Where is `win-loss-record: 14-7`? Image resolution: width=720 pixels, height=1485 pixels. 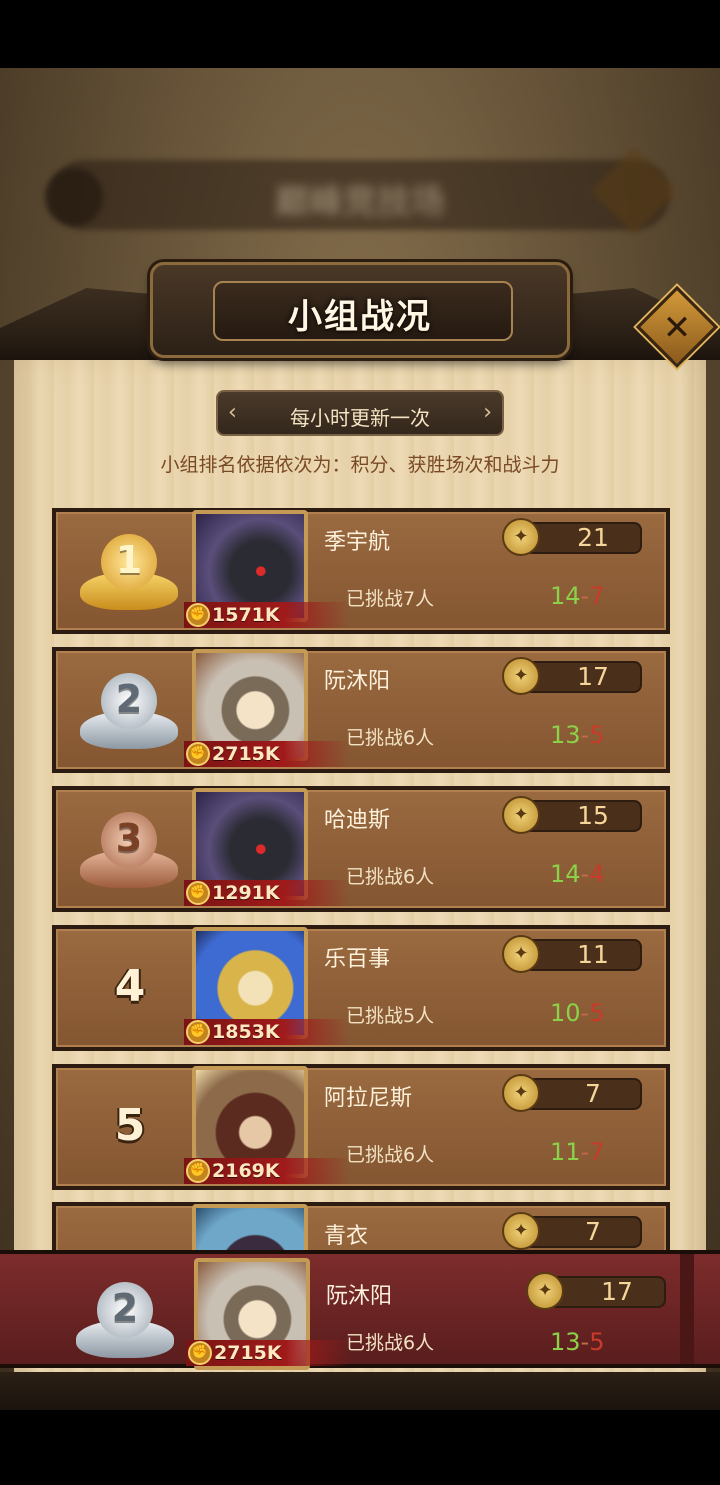 win-loss-record: 14-7 is located at coordinates (577, 596).